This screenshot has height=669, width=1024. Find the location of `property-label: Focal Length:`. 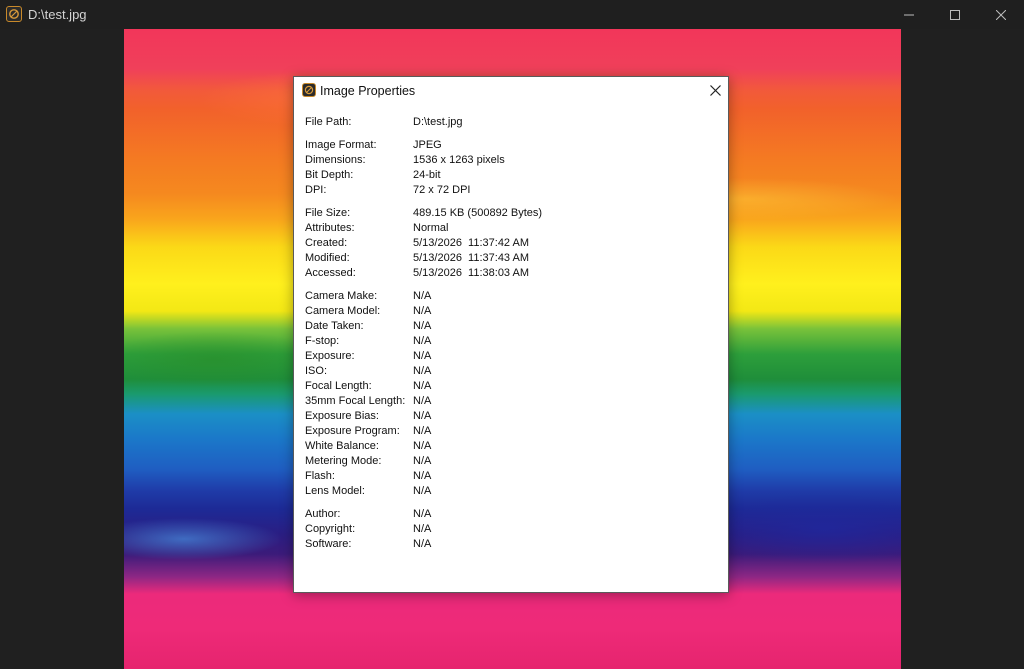

property-label: Focal Length: is located at coordinates (338, 386).